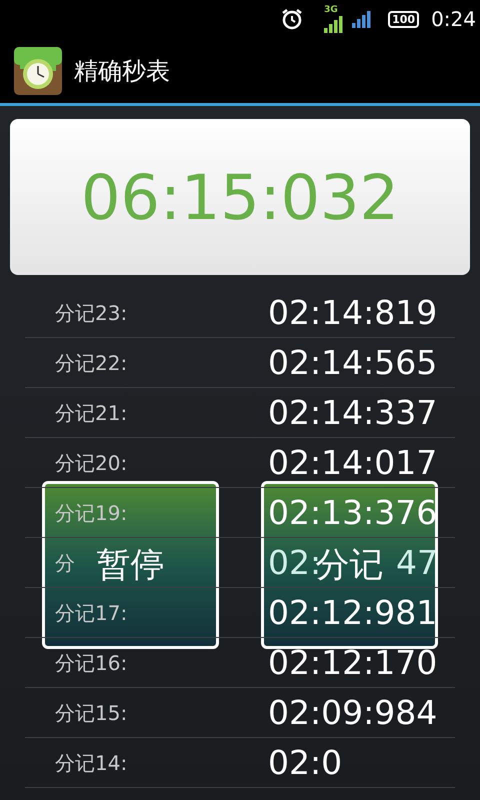 The height and width of the screenshot is (800, 480). Describe the element at coordinates (362, 19) in the screenshot. I see `signal-bars-icon` at that location.